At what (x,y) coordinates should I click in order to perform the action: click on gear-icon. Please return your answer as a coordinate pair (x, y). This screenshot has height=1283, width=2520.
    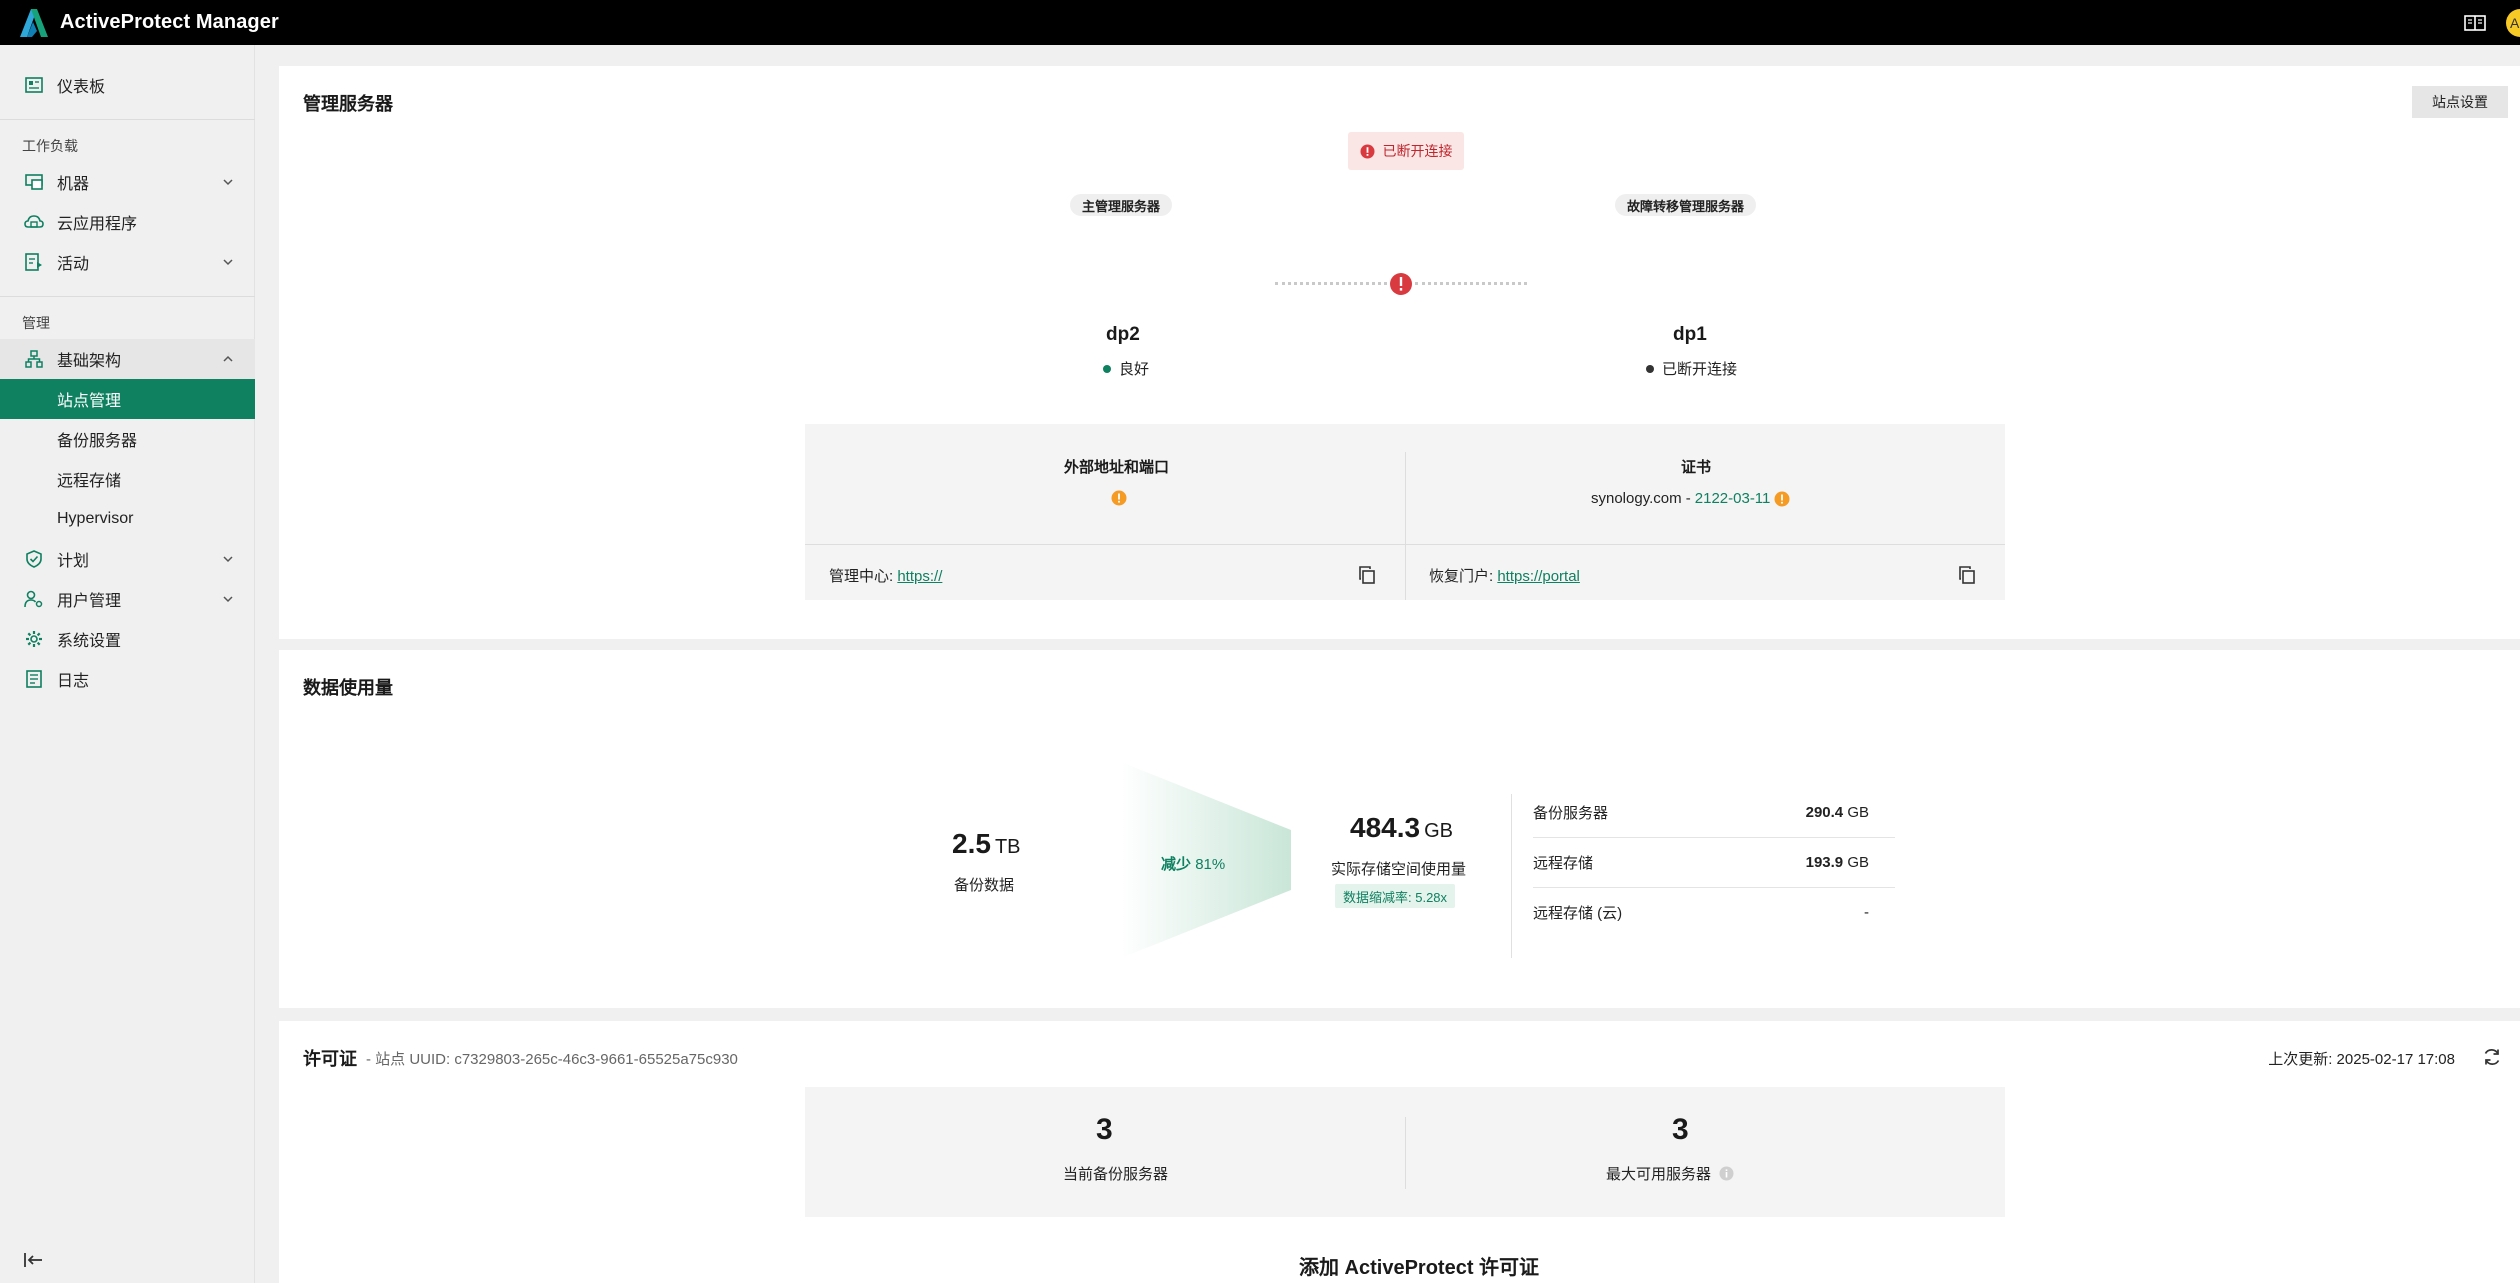
    Looking at the image, I should click on (34, 639).